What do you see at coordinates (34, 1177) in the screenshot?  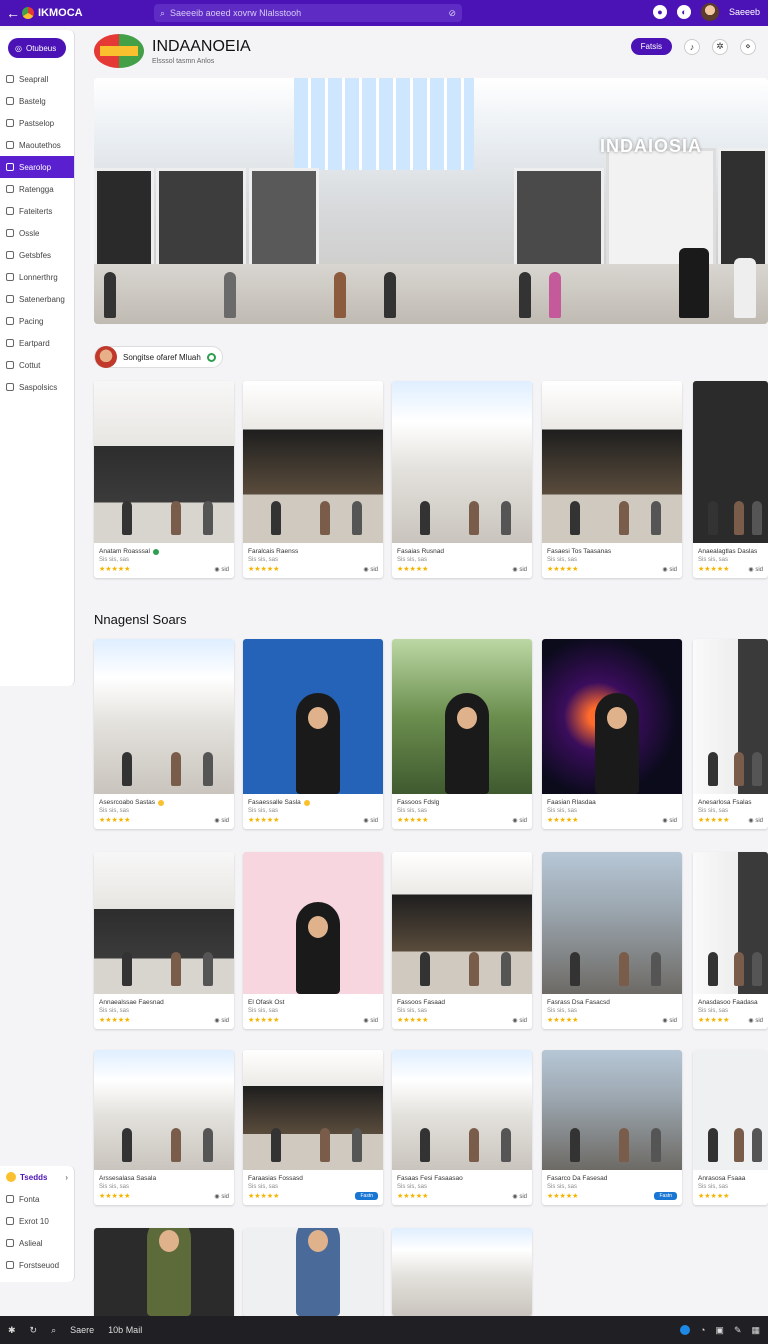 I see `sidebar-secondary-title: Tsedds` at bounding box center [34, 1177].